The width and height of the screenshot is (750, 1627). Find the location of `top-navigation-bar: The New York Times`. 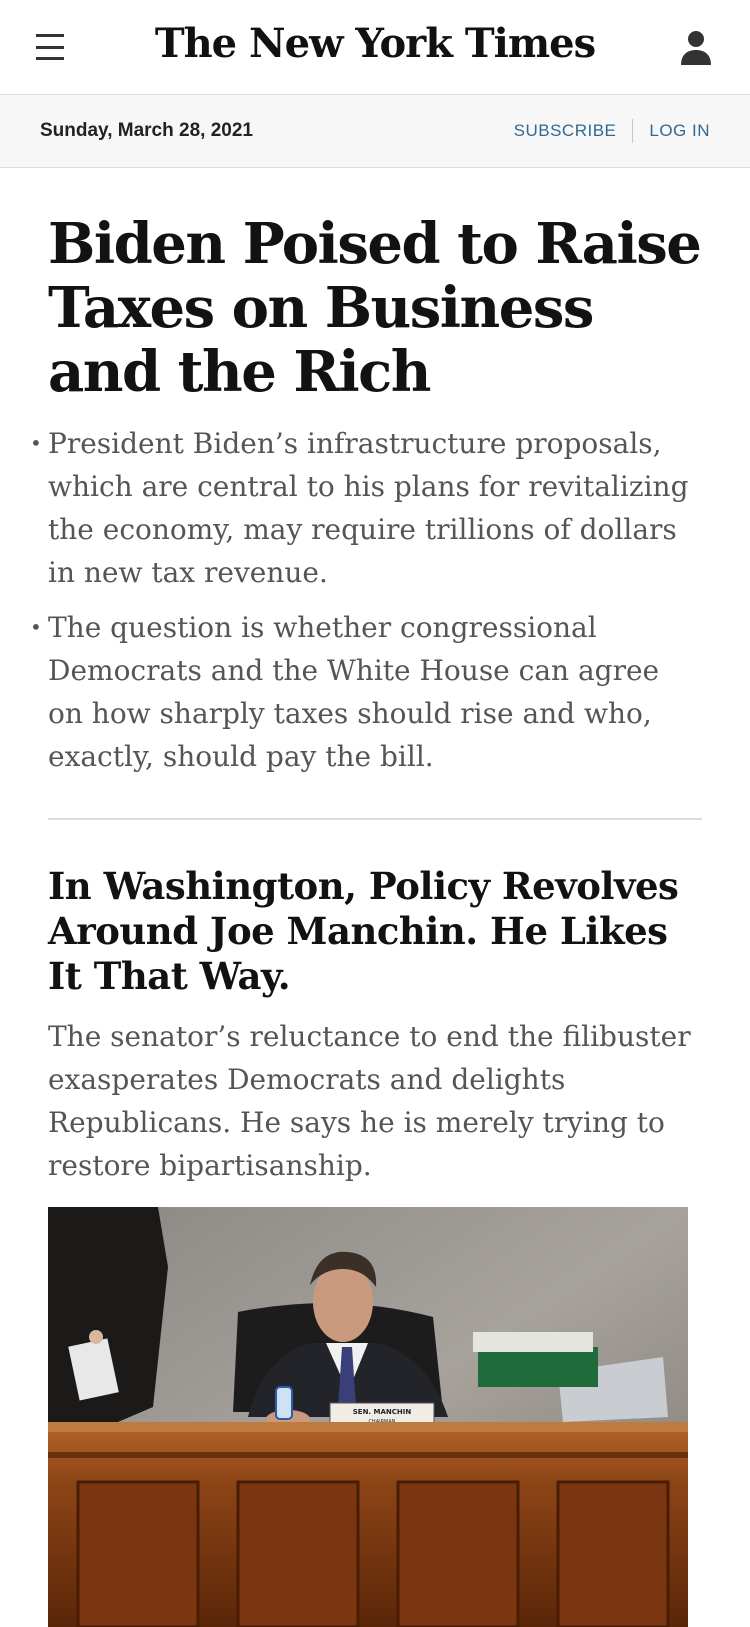

top-navigation-bar: The New York Times is located at coordinates (375, 47).